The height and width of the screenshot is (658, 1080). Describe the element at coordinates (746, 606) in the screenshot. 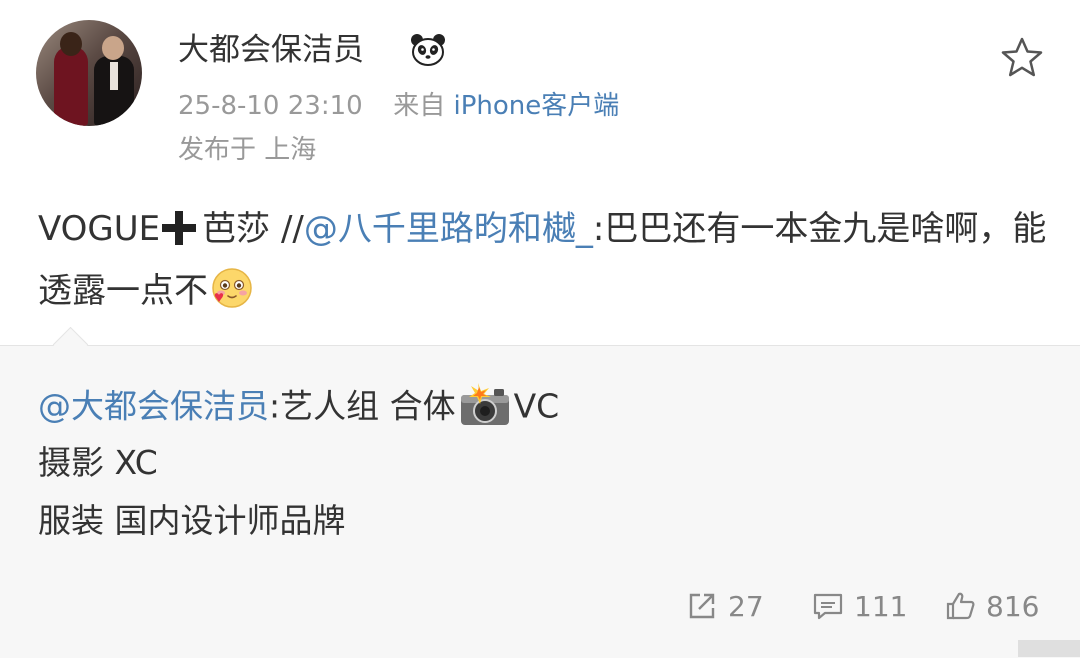

I see `share-count: 27` at that location.